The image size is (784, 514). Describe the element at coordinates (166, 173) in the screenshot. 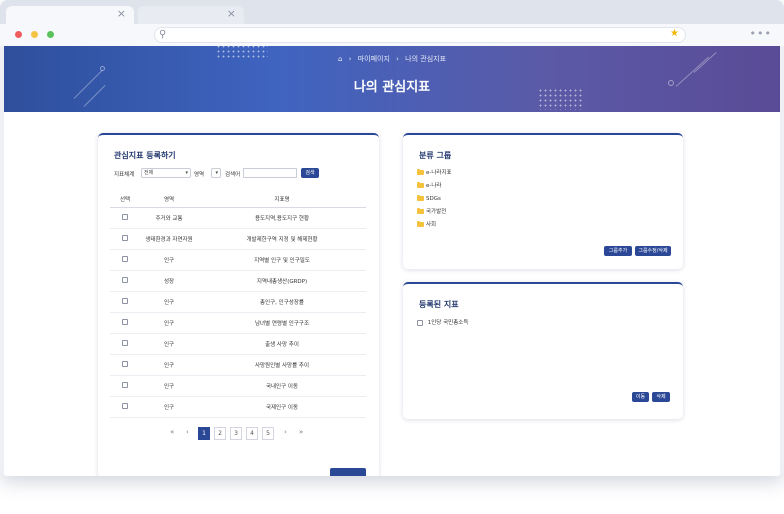

I see `system-select: 전체 ▾` at that location.